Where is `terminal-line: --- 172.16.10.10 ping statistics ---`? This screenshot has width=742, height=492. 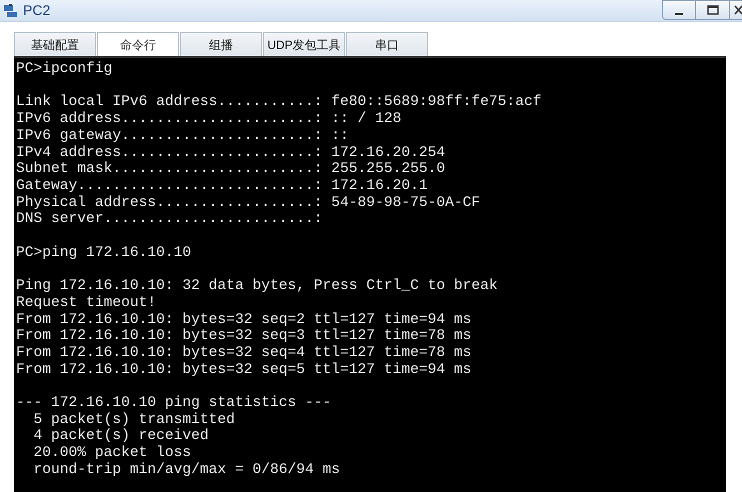 terminal-line: --- 172.16.10.10 ping statistics --- is located at coordinates (174, 403).